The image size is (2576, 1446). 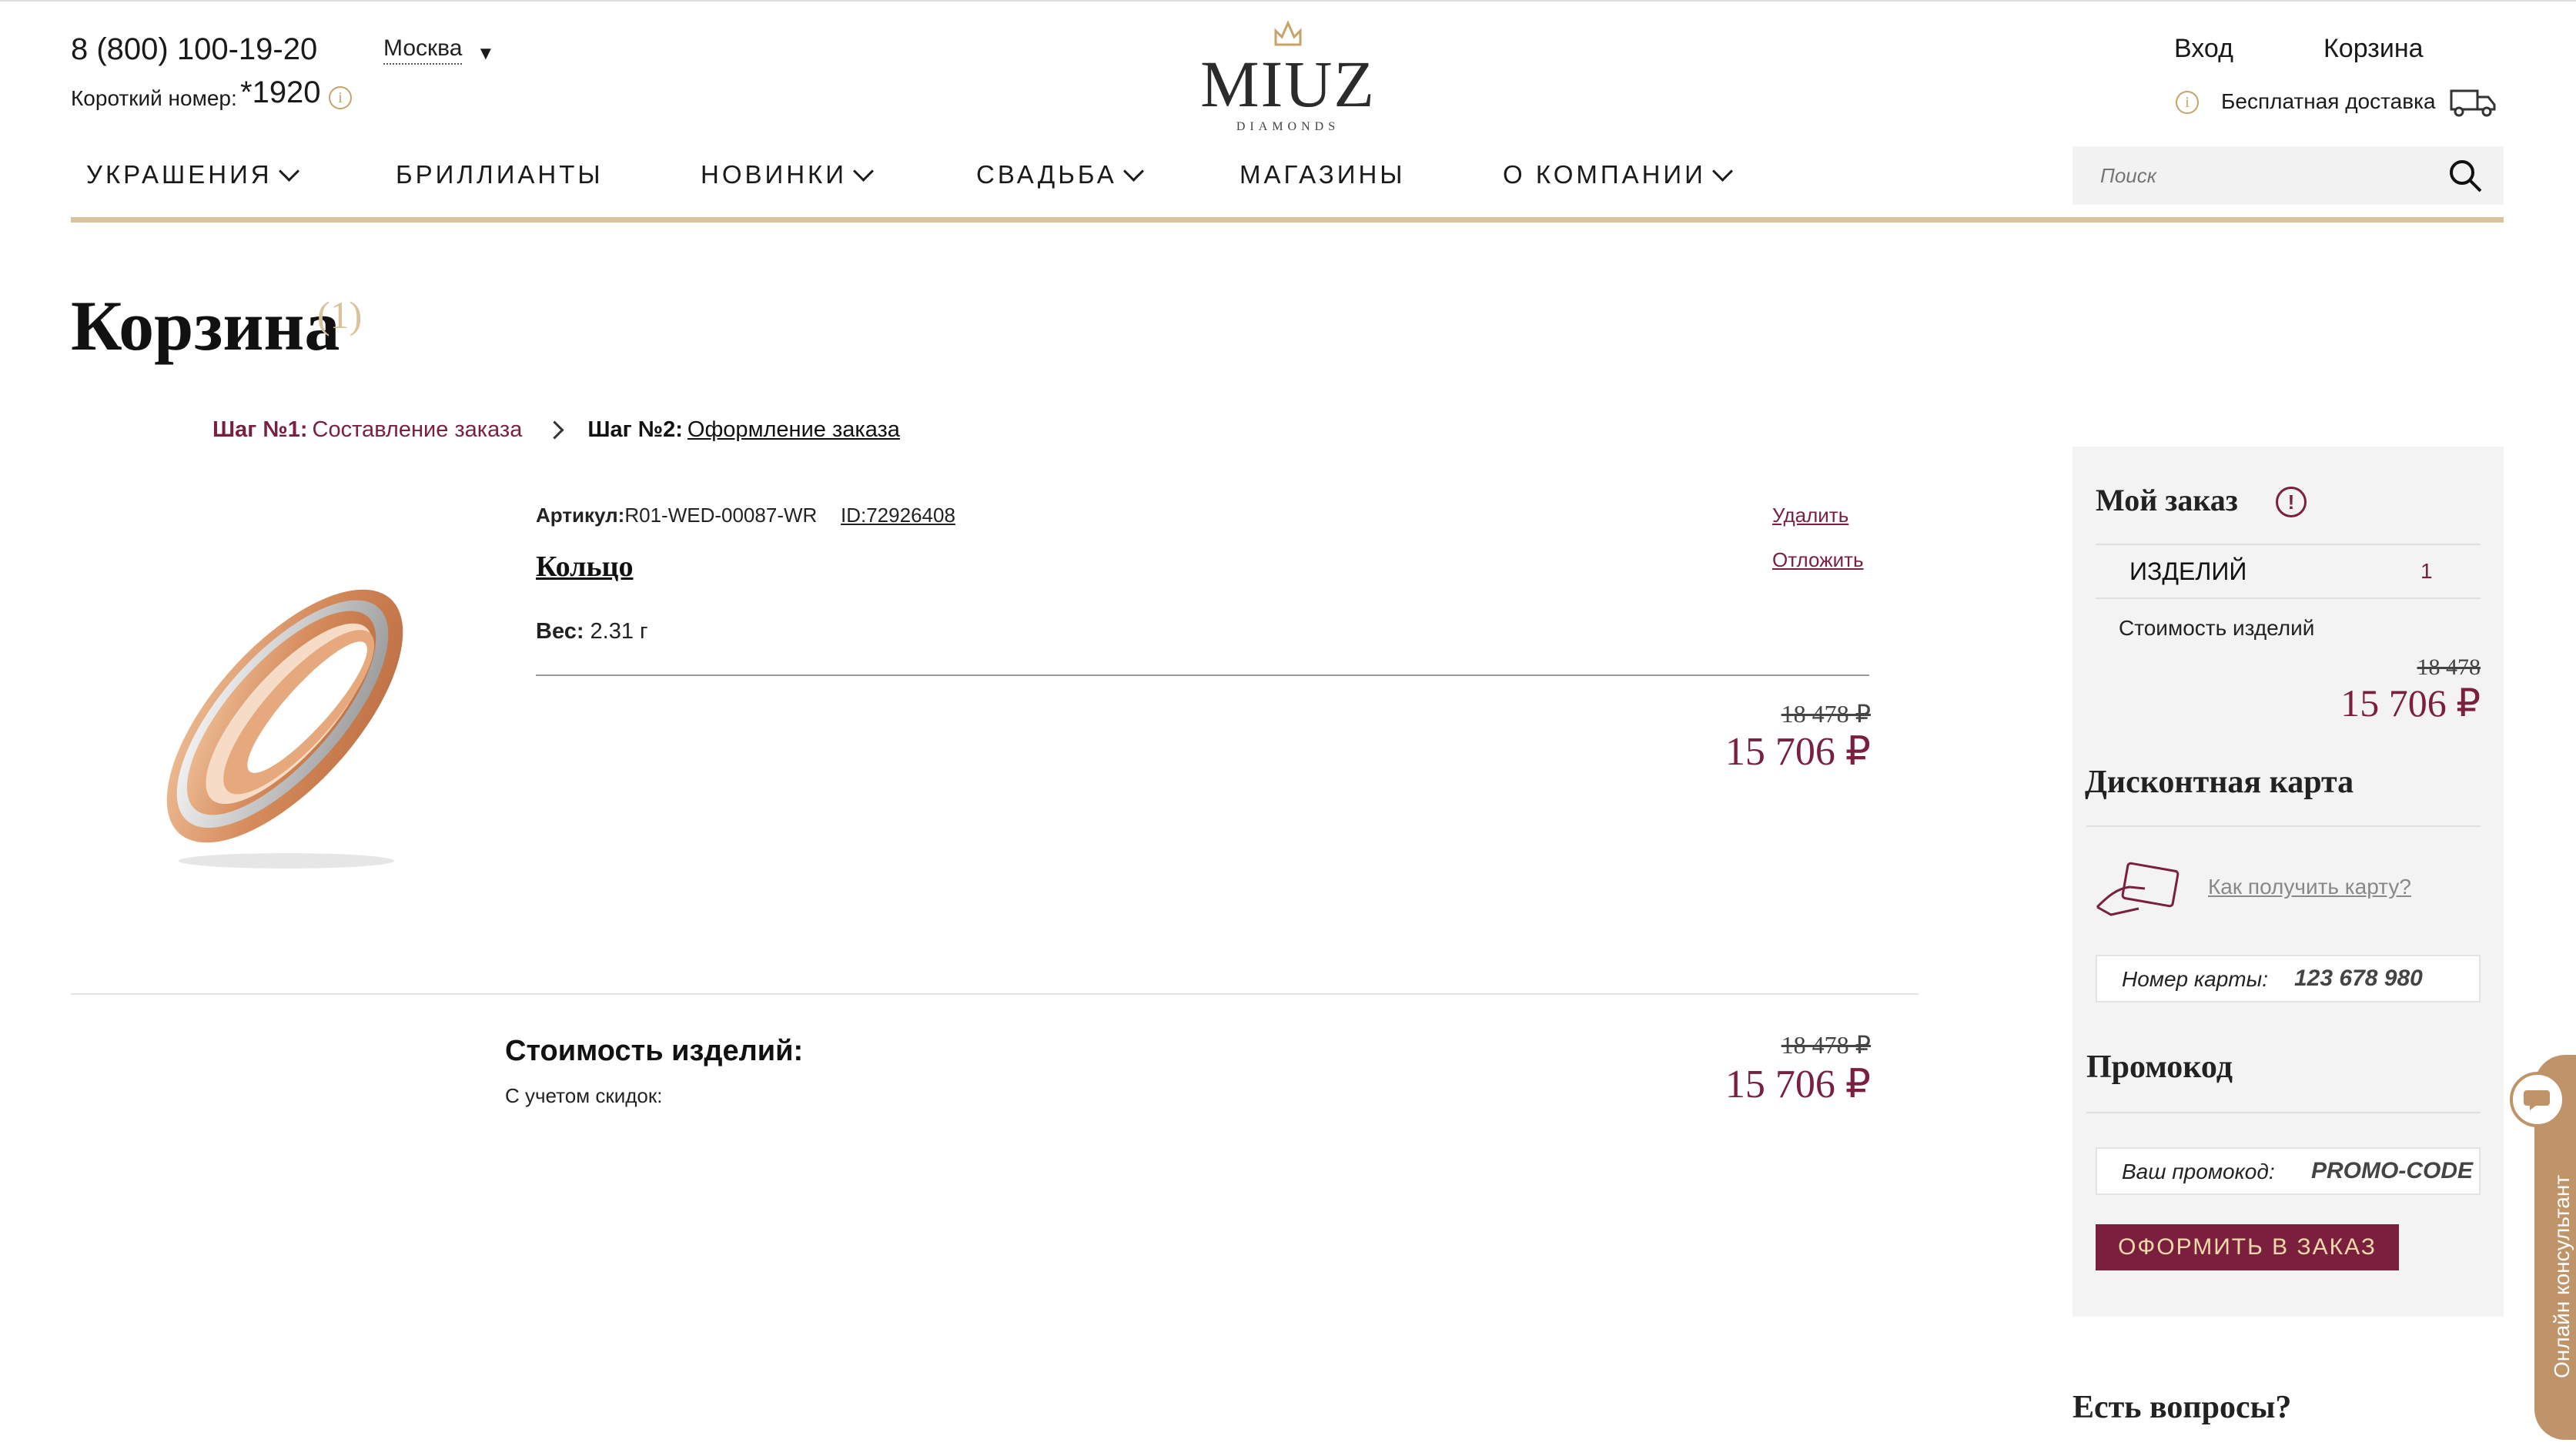 What do you see at coordinates (1810, 515) in the screenshot?
I see `delete-link: Удалить` at bounding box center [1810, 515].